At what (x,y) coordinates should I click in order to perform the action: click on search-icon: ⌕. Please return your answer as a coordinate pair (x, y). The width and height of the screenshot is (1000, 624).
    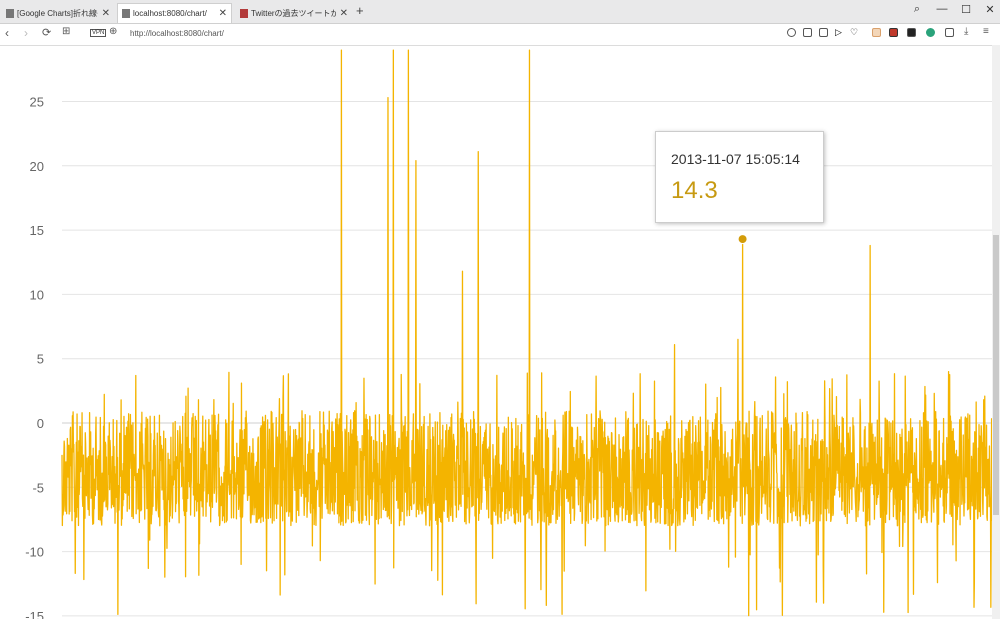
    Looking at the image, I should click on (917, 9).